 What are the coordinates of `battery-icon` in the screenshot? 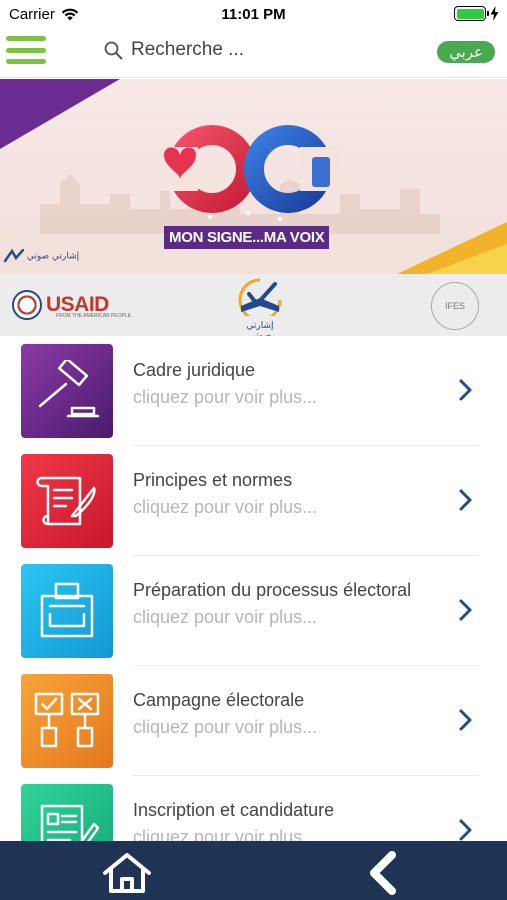 It's located at (471, 13).